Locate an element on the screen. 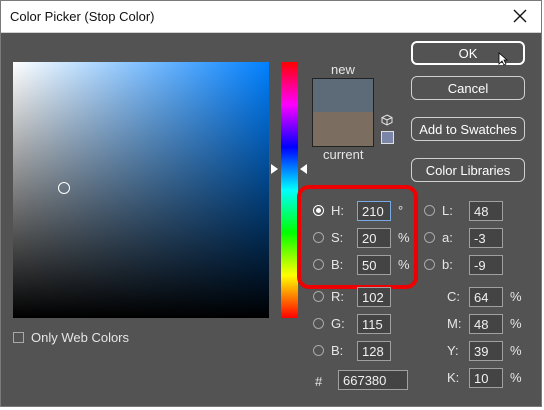 Image resolution: width=544 pixels, height=410 pixels. current-color-swatch is located at coordinates (343, 129).